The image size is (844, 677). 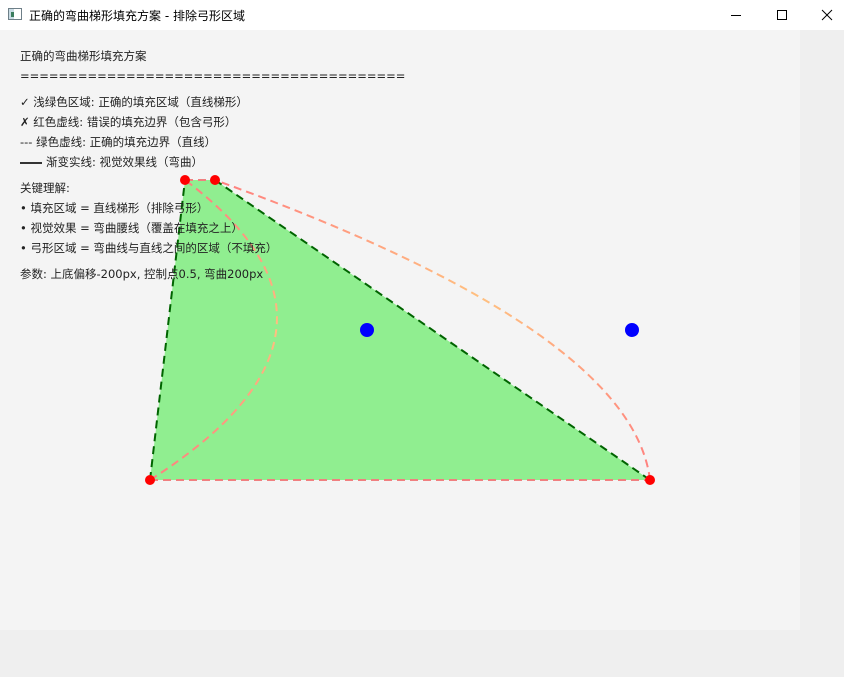 What do you see at coordinates (827, 15) in the screenshot?
I see `close-icon` at bounding box center [827, 15].